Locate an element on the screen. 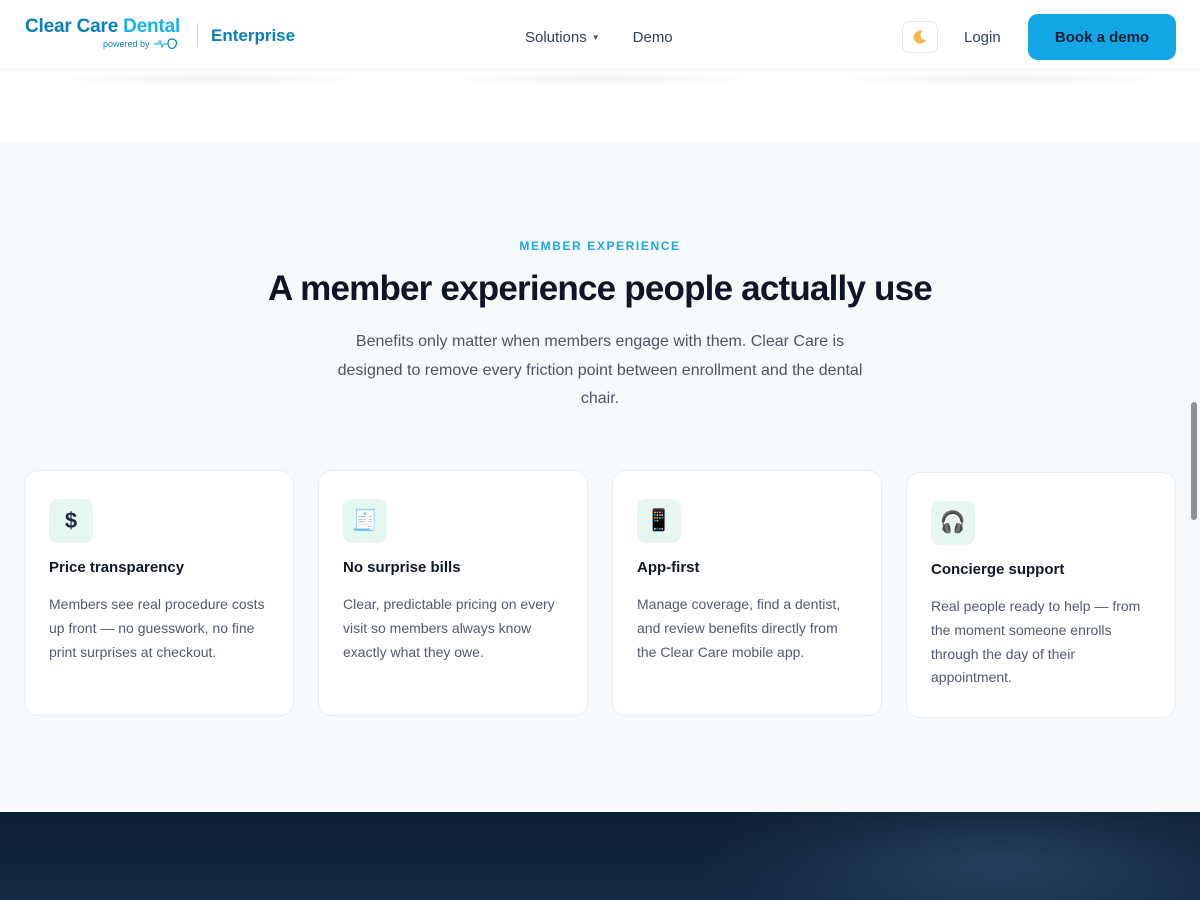  logo-divider is located at coordinates (197, 35).